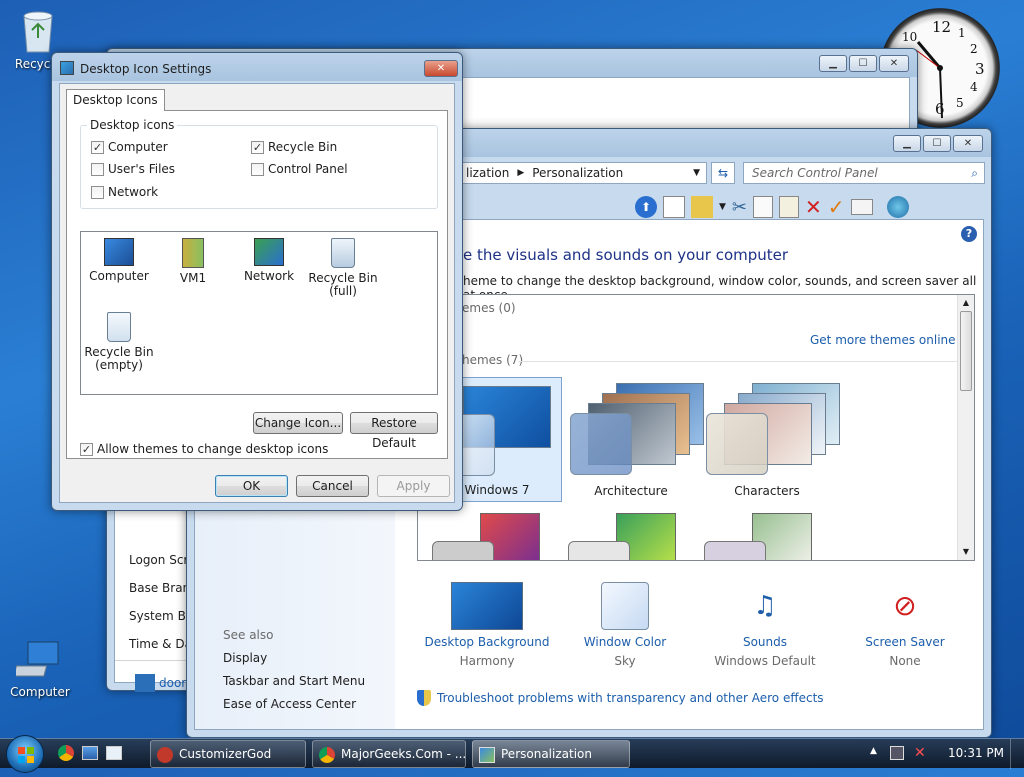  What do you see at coordinates (625, 642) in the screenshot?
I see `window-color-link: Window Color` at bounding box center [625, 642].